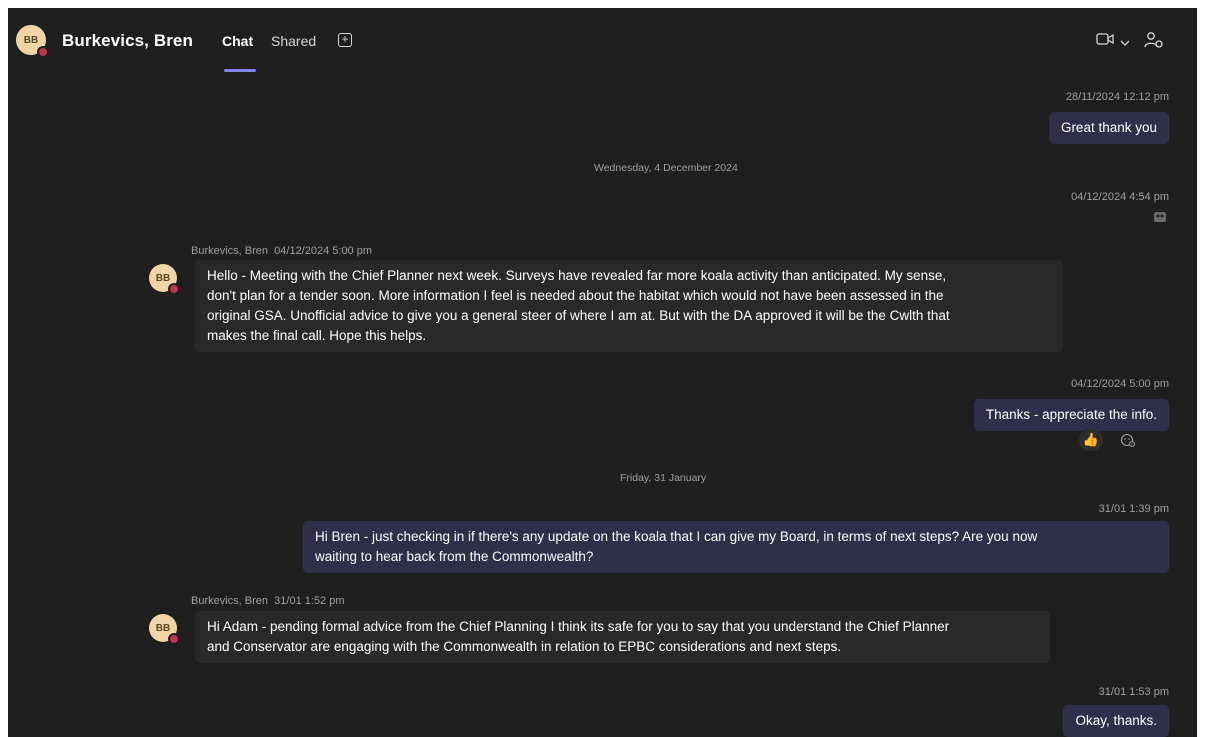  What do you see at coordinates (317, 335) in the screenshot?
I see `message-line: makes the final call. Hope this helps.` at bounding box center [317, 335].